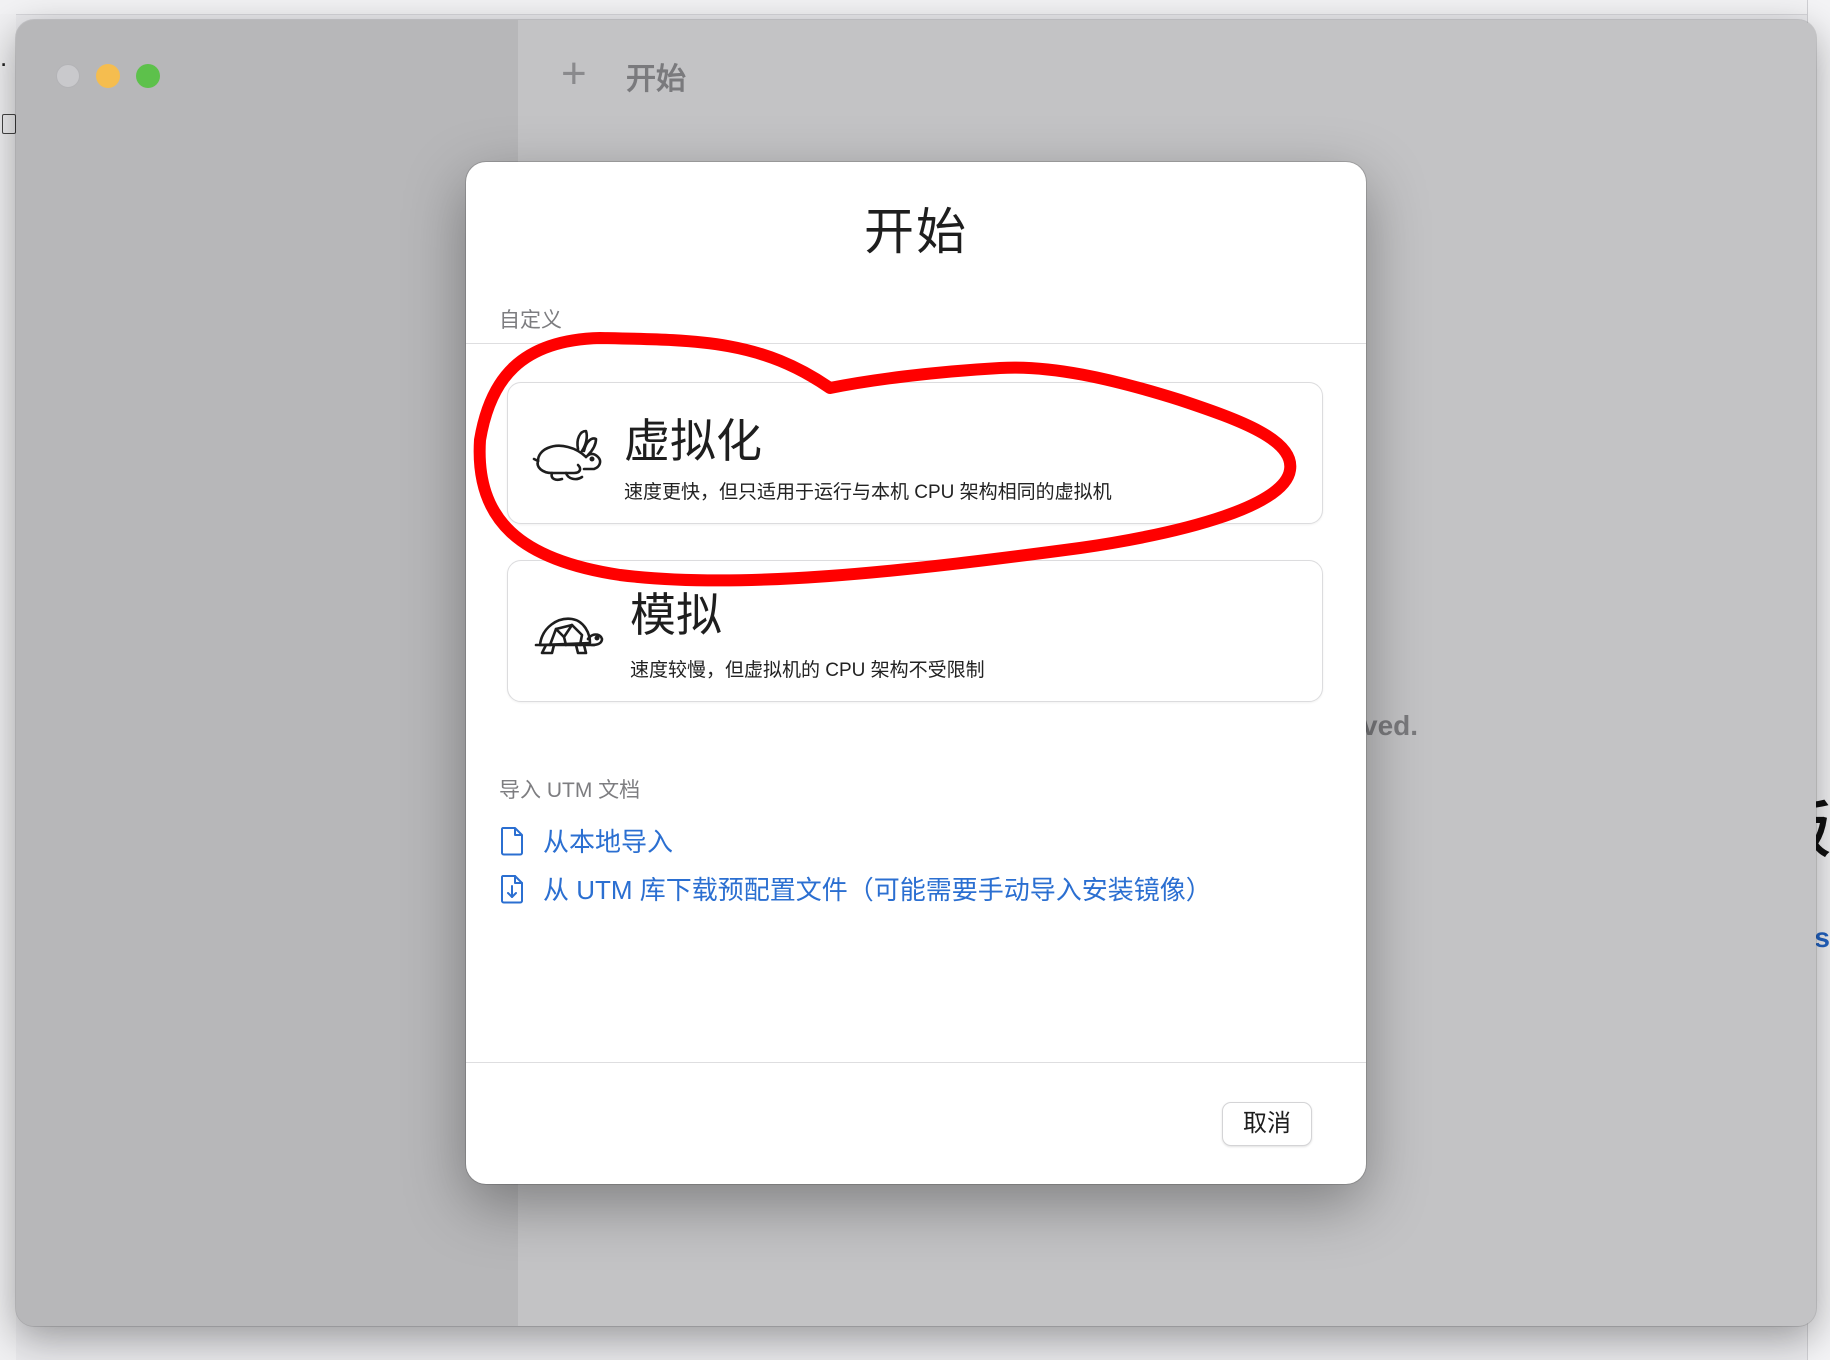  Describe the element at coordinates (512, 888) in the screenshot. I see `document-download-icon` at that location.